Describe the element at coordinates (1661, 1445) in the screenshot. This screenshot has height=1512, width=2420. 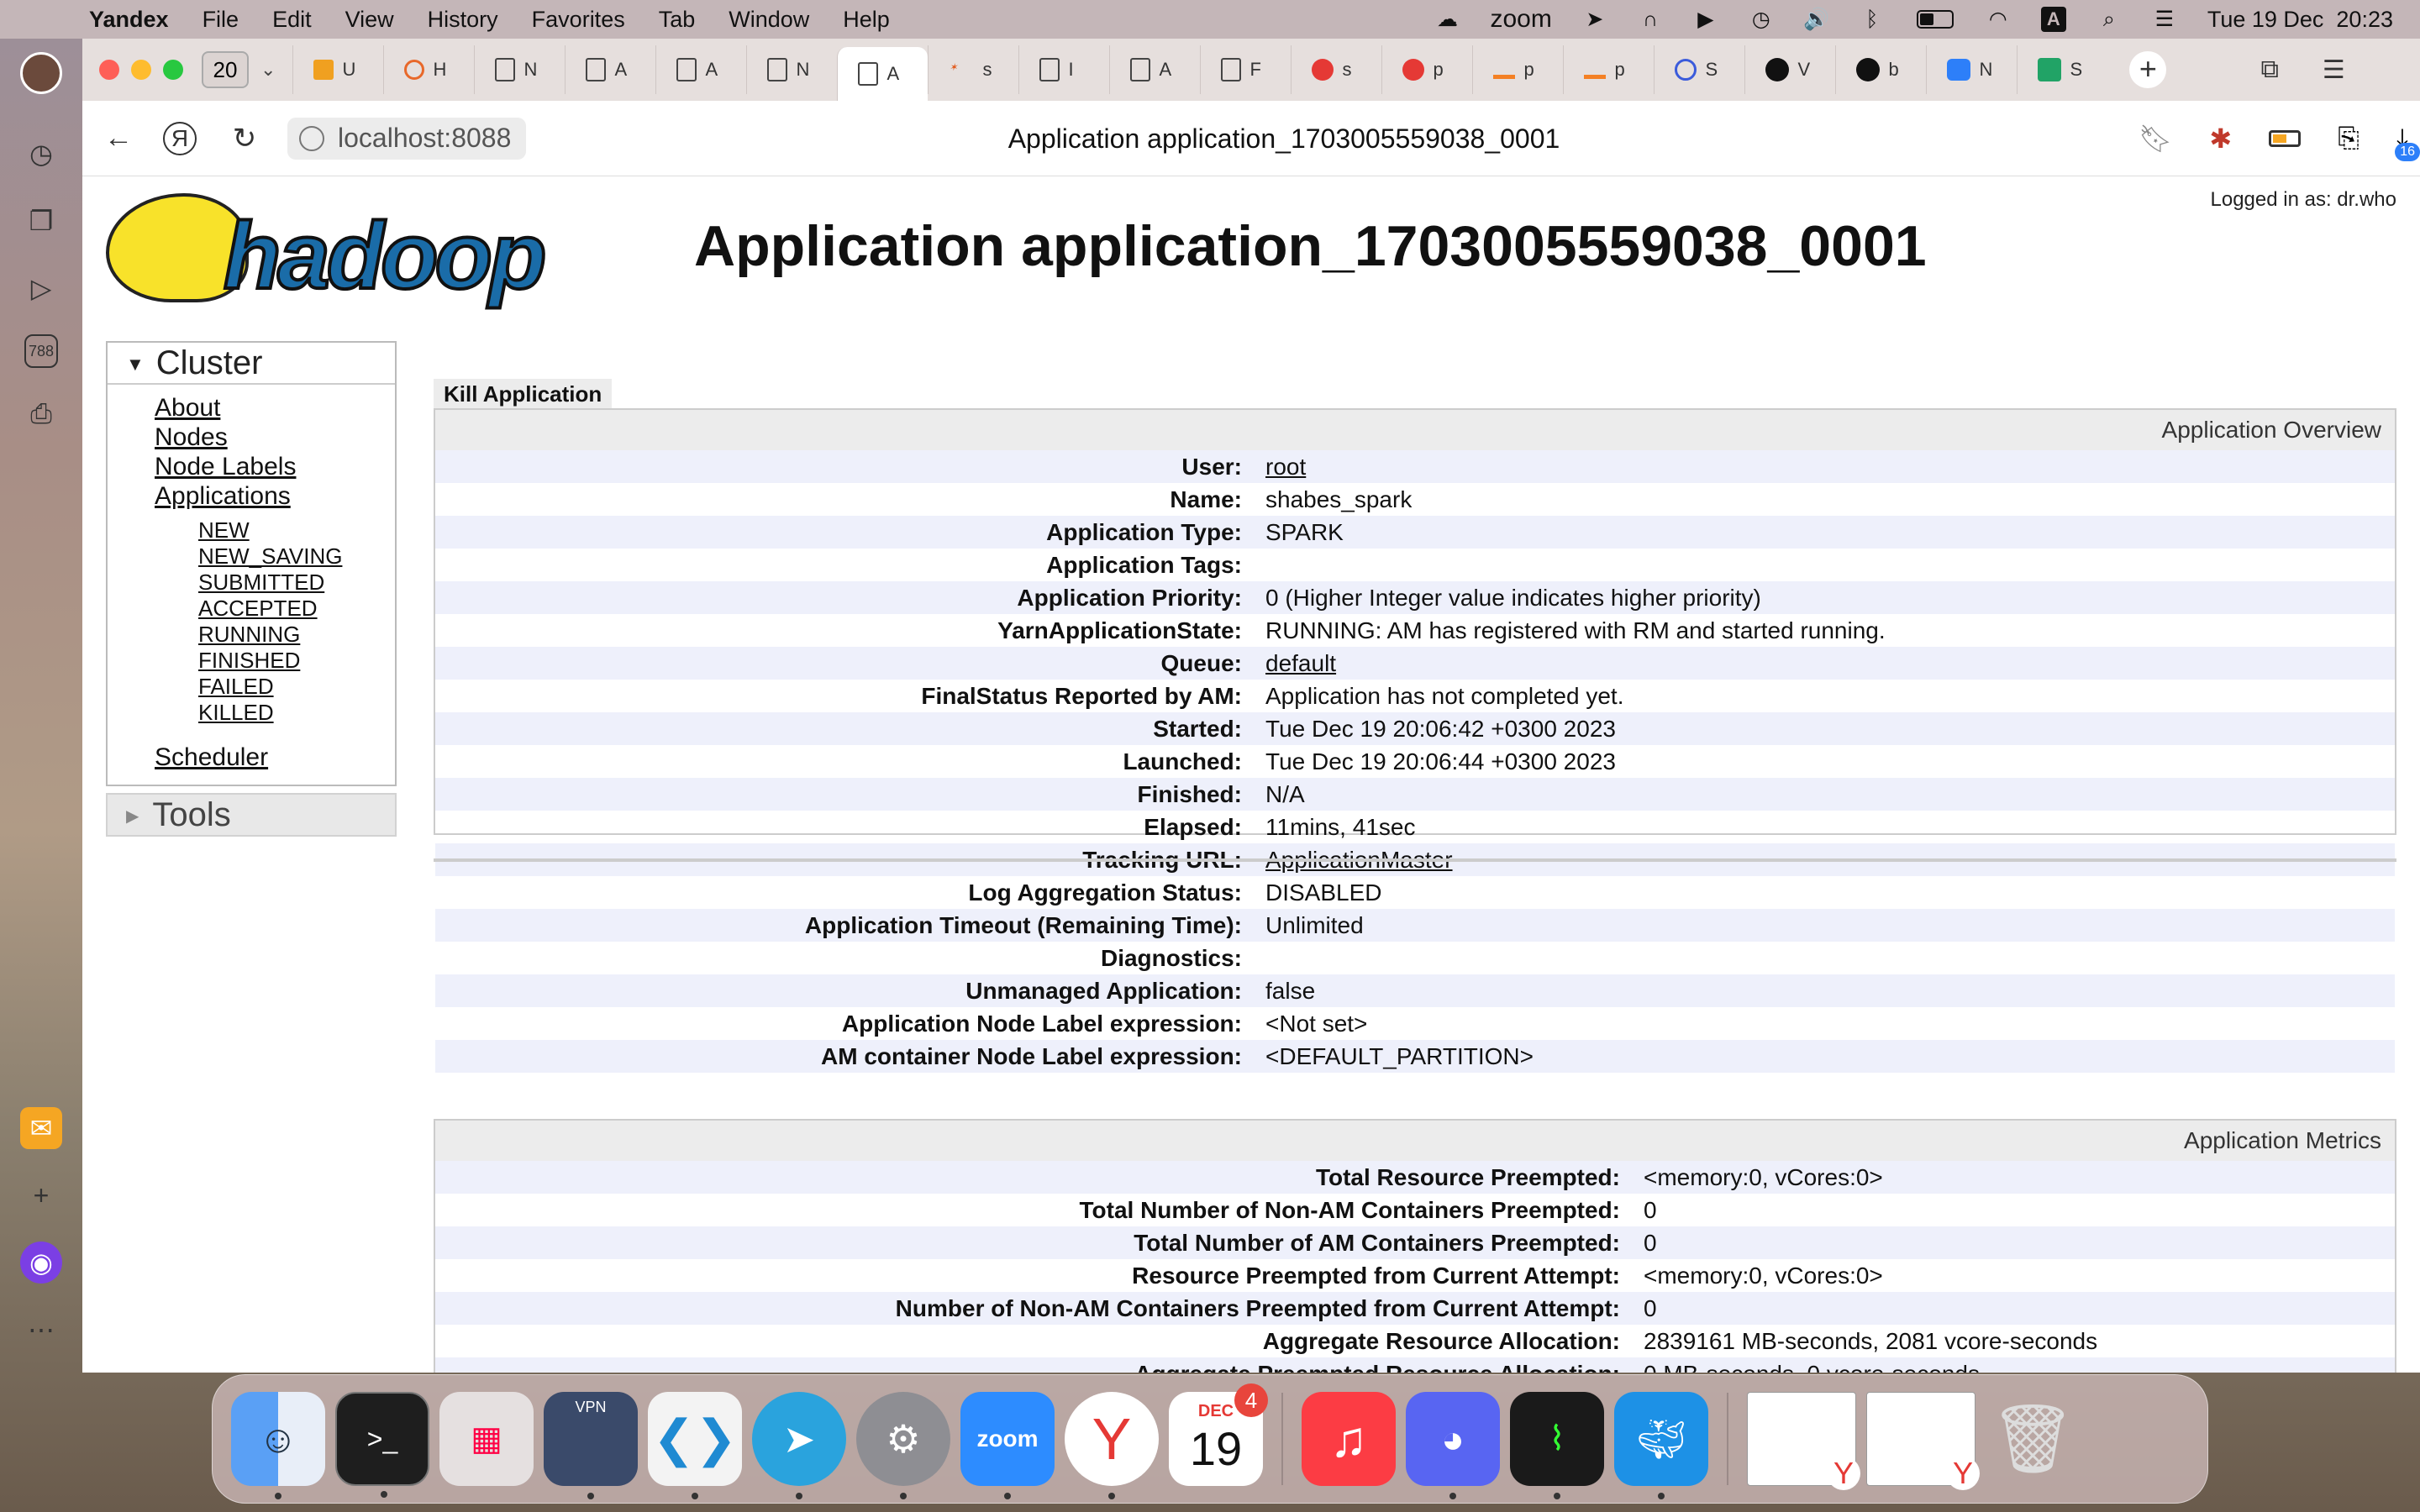
I see `docker-icon: 🐳︎` at that location.